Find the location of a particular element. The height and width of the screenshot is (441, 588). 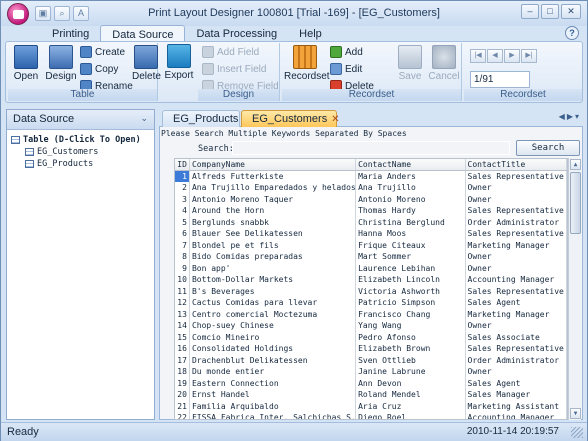

table-cell: Bottom-Dollar Markets is located at coordinates (273, 280).